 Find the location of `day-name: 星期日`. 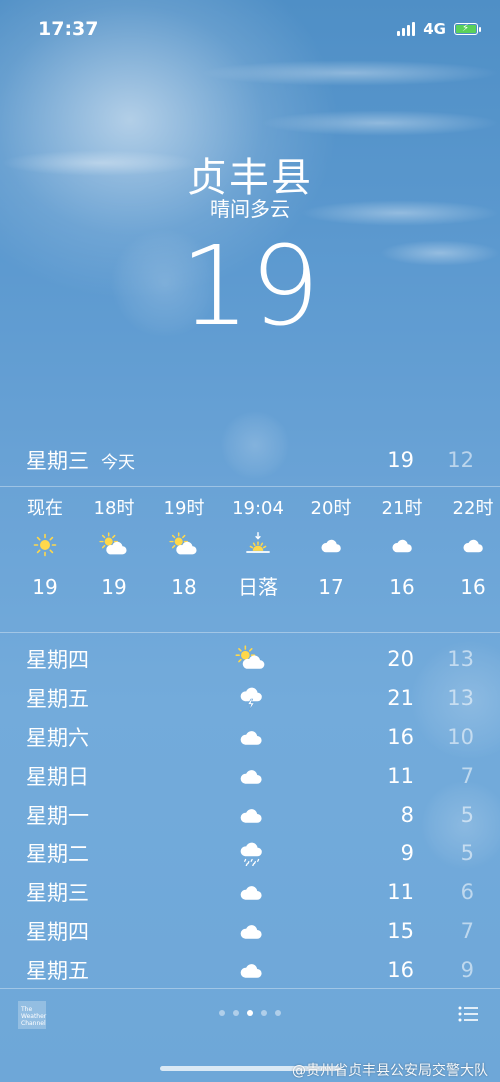

day-name: 星期日 is located at coordinates (57, 776).